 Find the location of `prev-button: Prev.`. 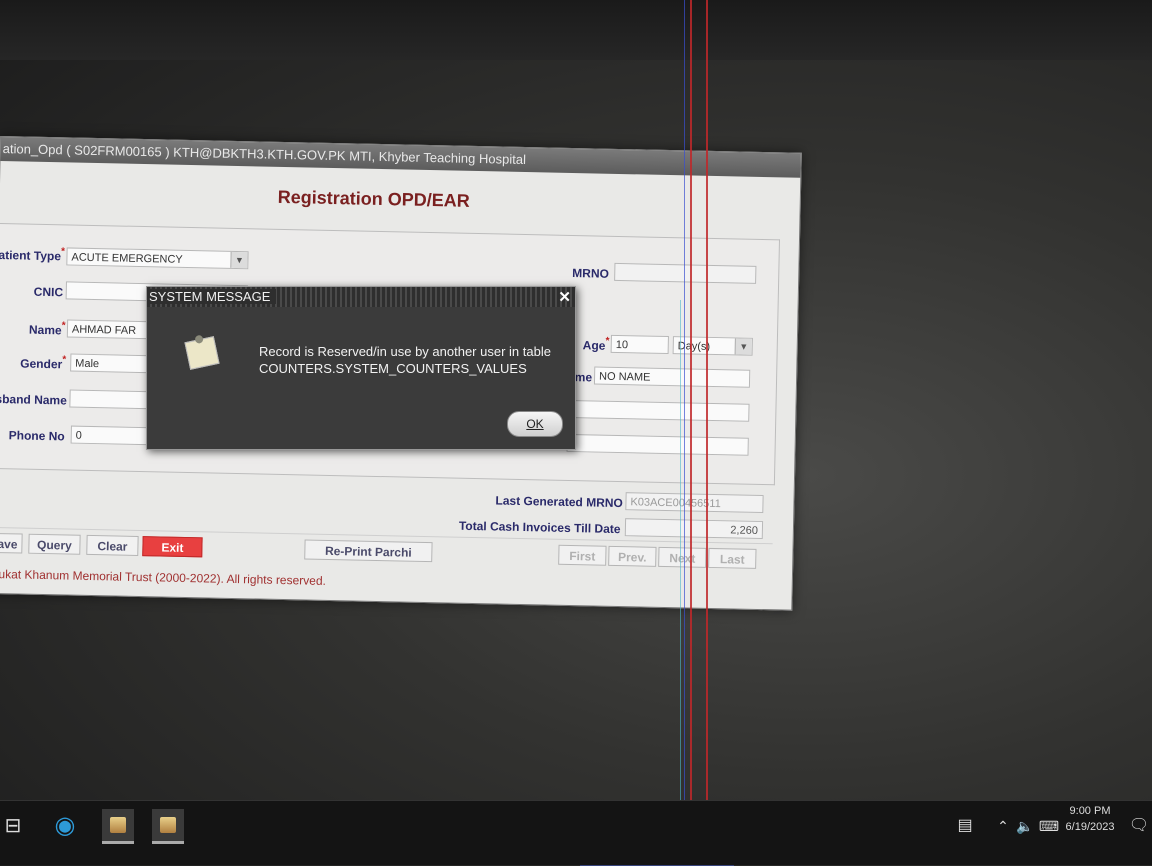

prev-button: Prev. is located at coordinates (632, 556).